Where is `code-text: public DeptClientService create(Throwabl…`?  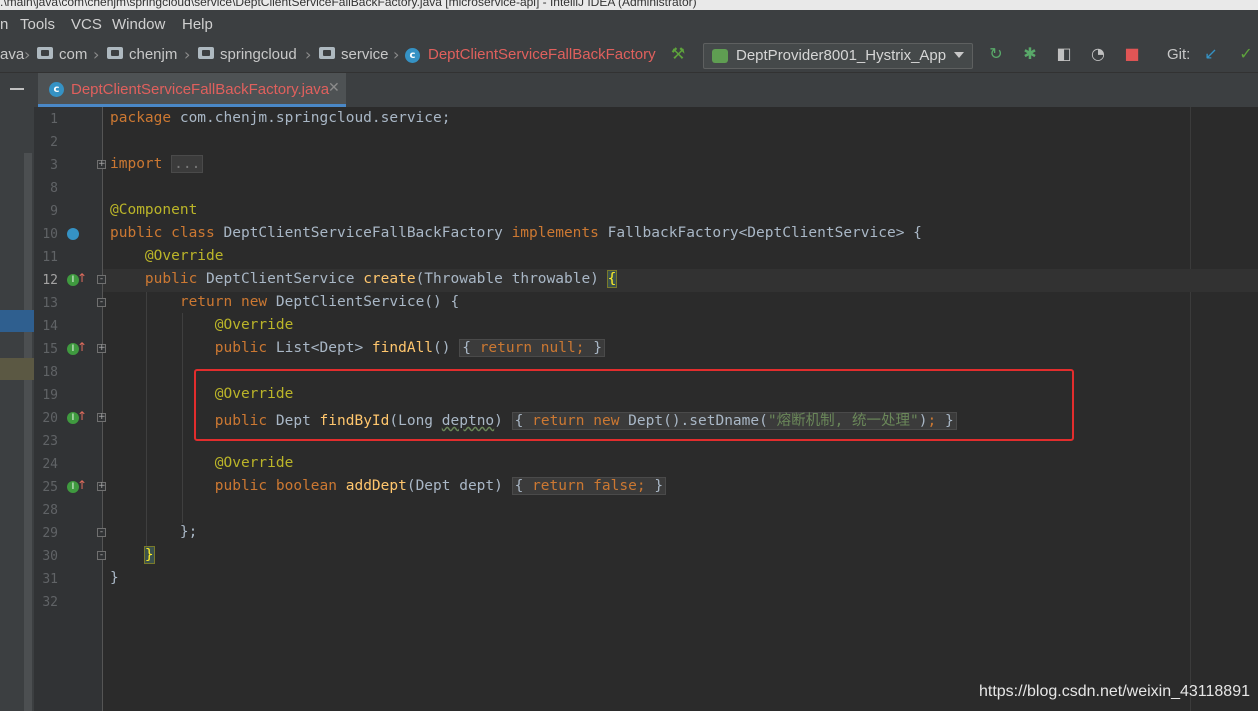
code-text: public DeptClientService create(Throwabl… is located at coordinates (381, 279).